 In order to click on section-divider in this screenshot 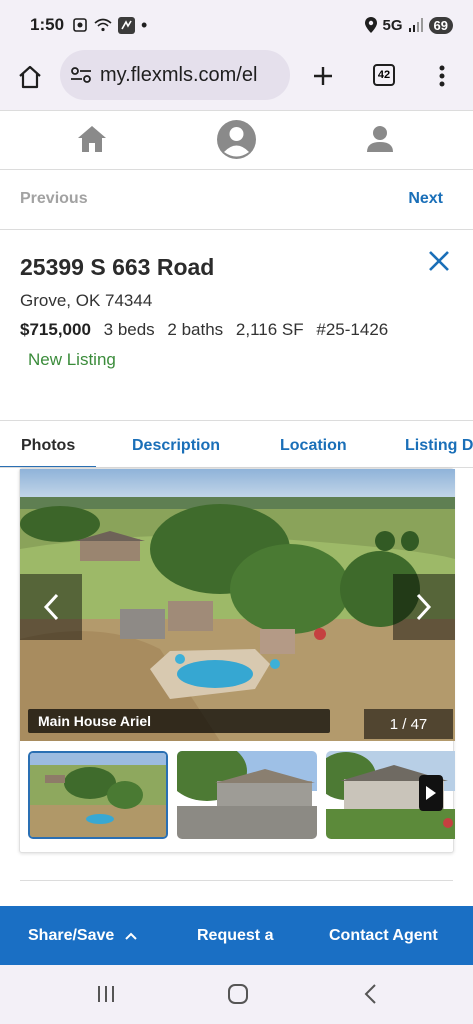, I will do `click(236, 880)`.